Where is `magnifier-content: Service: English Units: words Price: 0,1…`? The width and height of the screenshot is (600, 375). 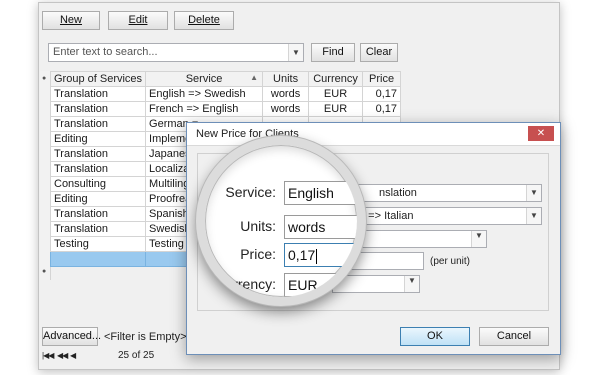
magnifier-content: Service: English Units: words Price: 0,1… is located at coordinates (281, 221).